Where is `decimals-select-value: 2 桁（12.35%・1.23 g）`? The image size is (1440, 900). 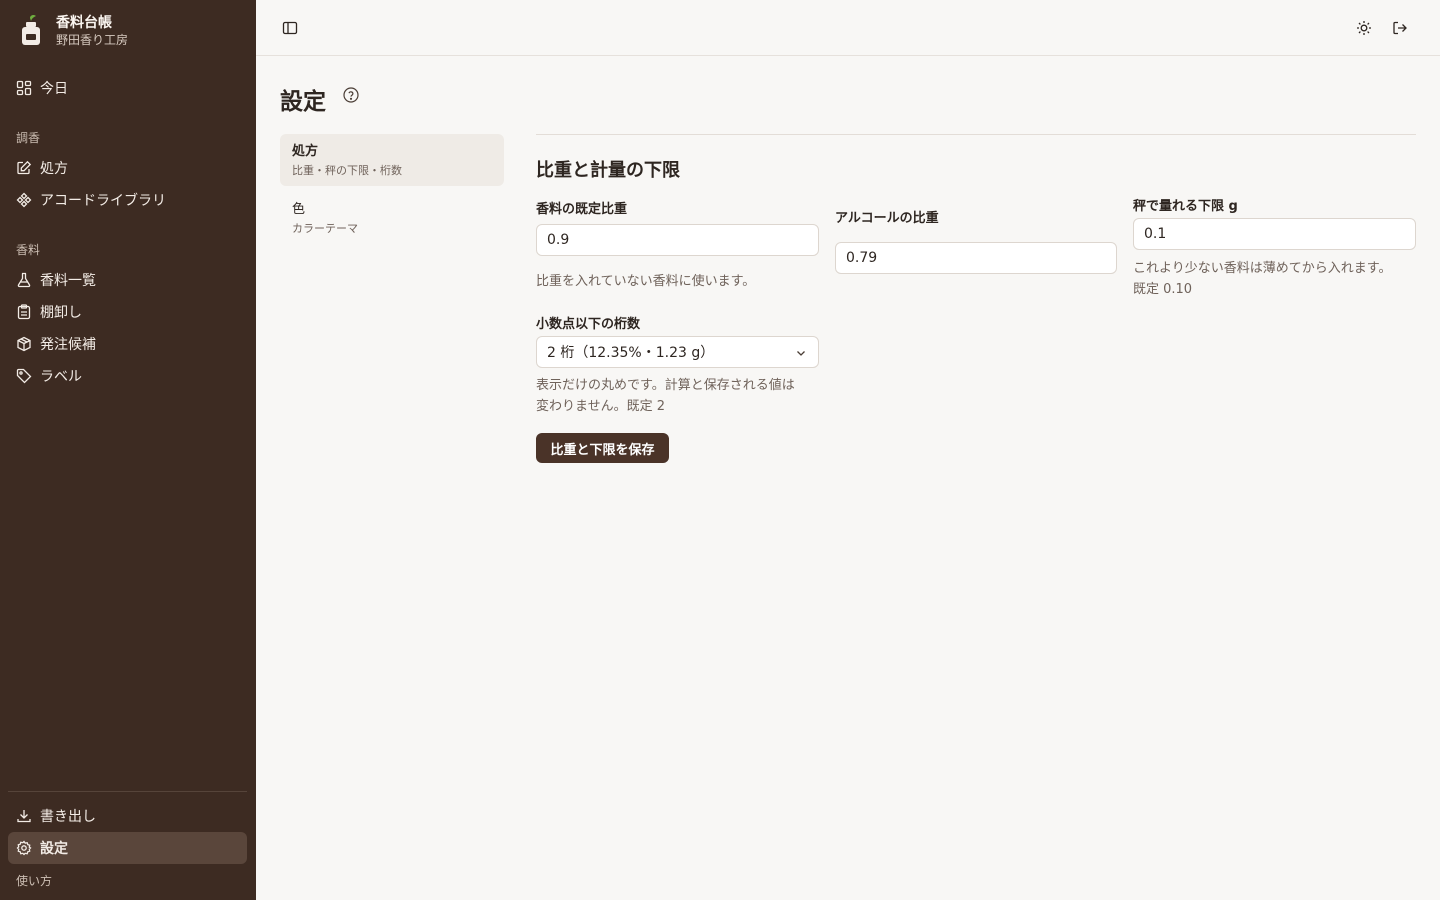 decimals-select-value: 2 桁（12.35%・1.23 g） is located at coordinates (631, 353).